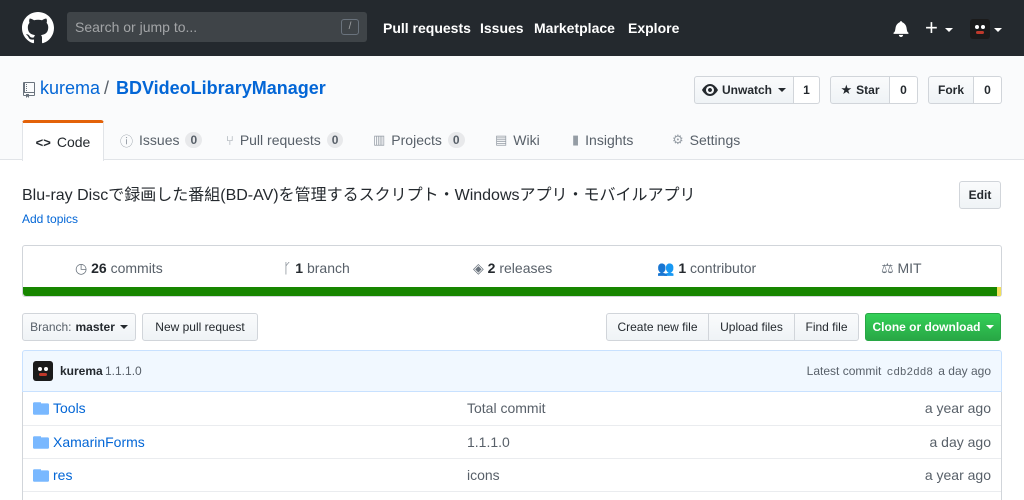 The image size is (1024, 500). Describe the element at coordinates (860, 90) in the screenshot. I see `star-button: ★ Star` at that location.